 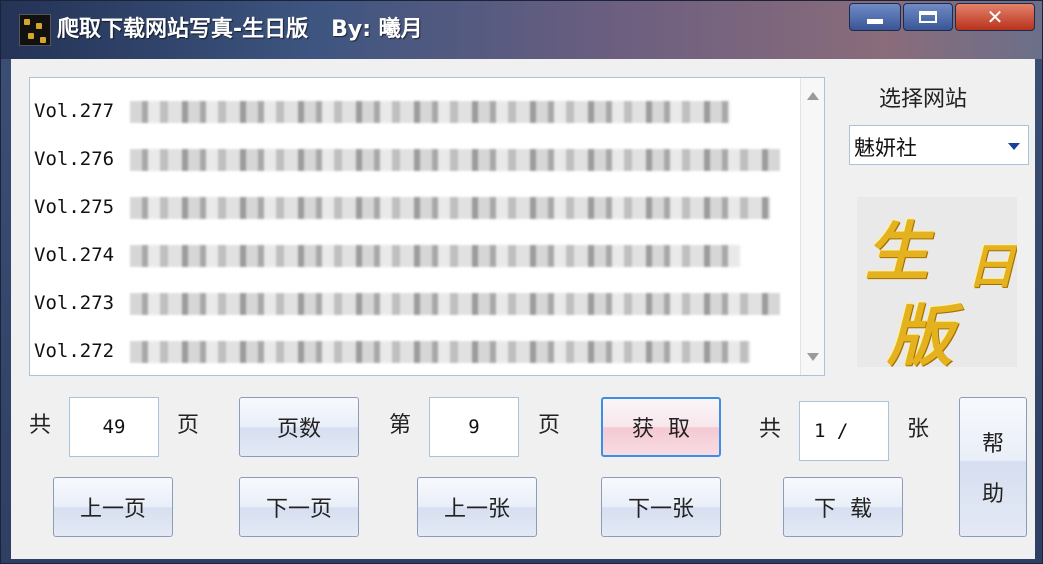 I want to click on help-button: 帮 助, so click(x=993, y=467).